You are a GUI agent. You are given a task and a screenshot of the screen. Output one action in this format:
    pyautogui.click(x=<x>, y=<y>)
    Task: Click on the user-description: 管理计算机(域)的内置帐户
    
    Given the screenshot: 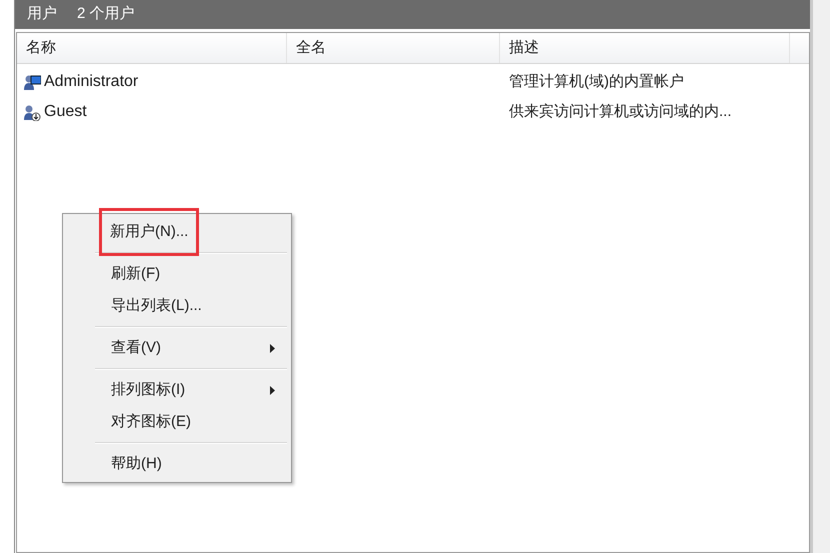 What is the action you would take?
    pyautogui.click(x=596, y=81)
    